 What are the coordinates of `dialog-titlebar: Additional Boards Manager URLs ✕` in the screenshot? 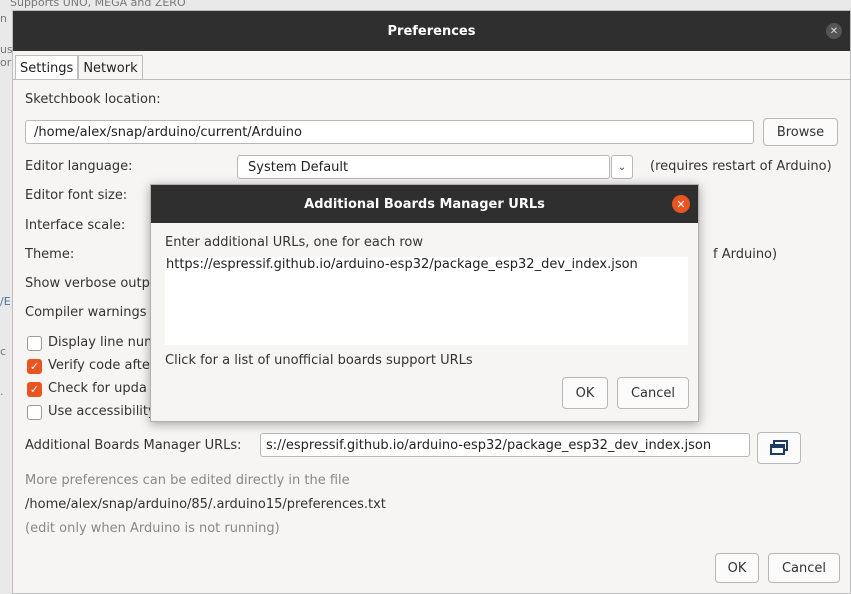 It's located at (424, 204).